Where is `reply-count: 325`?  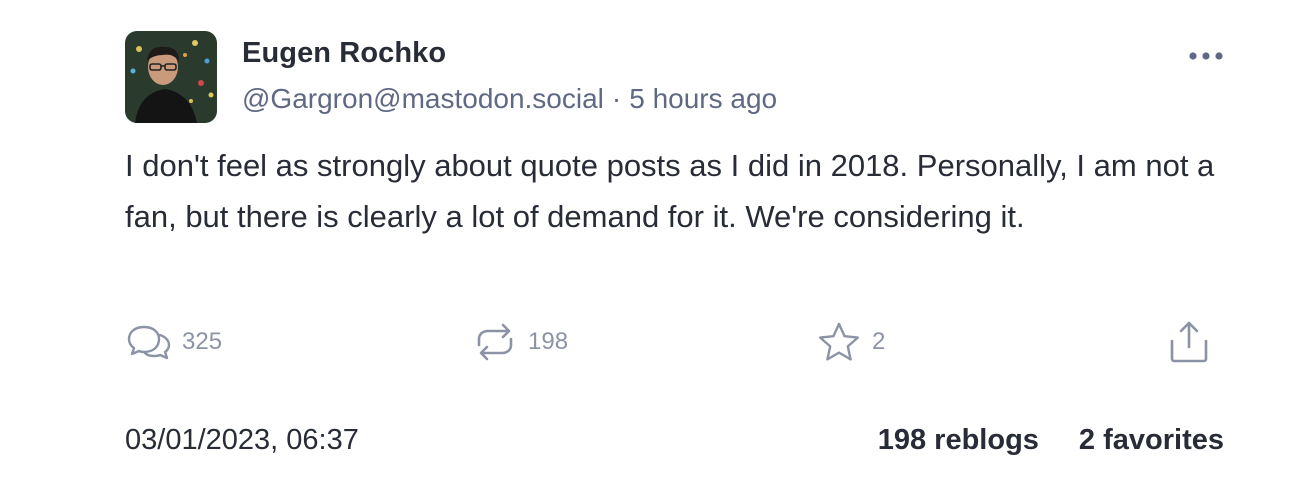 reply-count: 325 is located at coordinates (202, 341).